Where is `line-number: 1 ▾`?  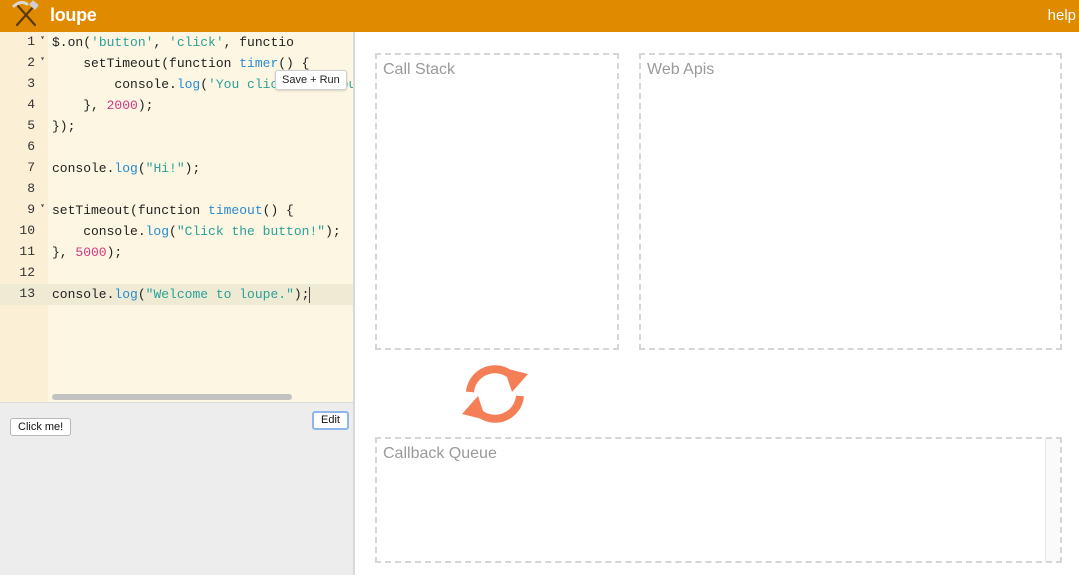 line-number: 1 ▾ is located at coordinates (24, 42).